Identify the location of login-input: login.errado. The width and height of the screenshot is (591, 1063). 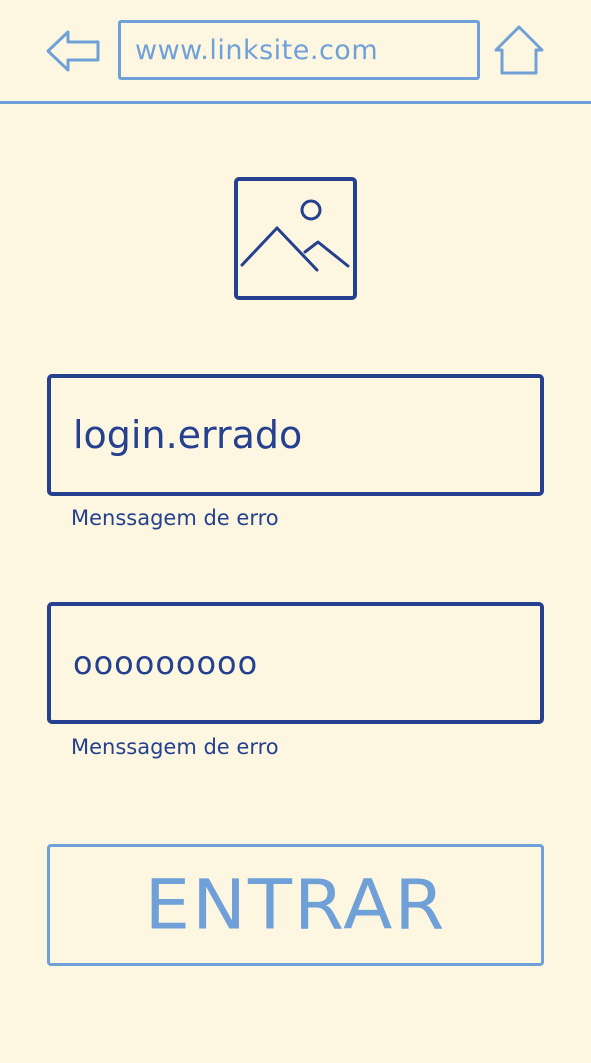
(295, 435).